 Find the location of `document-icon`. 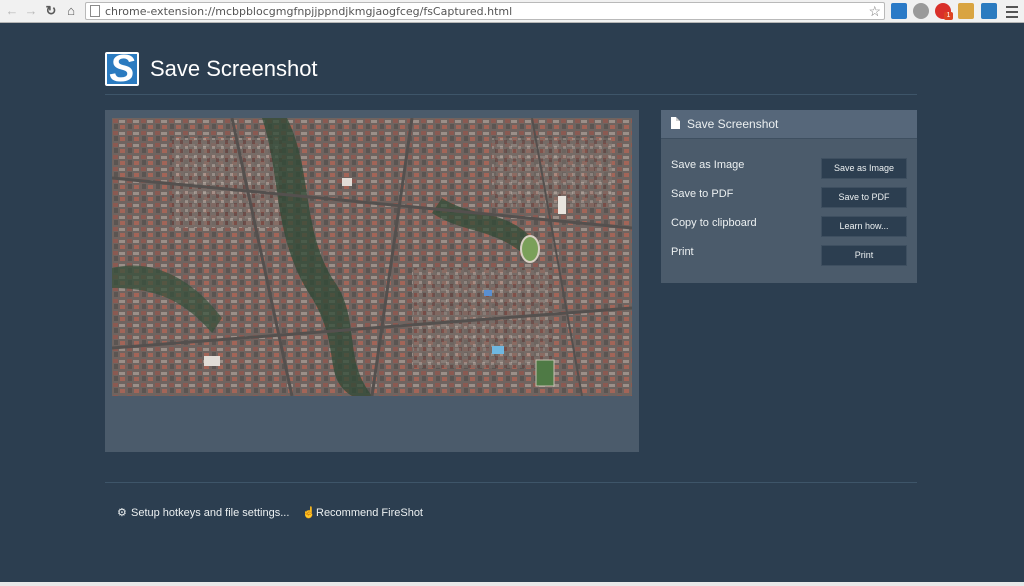

document-icon is located at coordinates (675, 123).